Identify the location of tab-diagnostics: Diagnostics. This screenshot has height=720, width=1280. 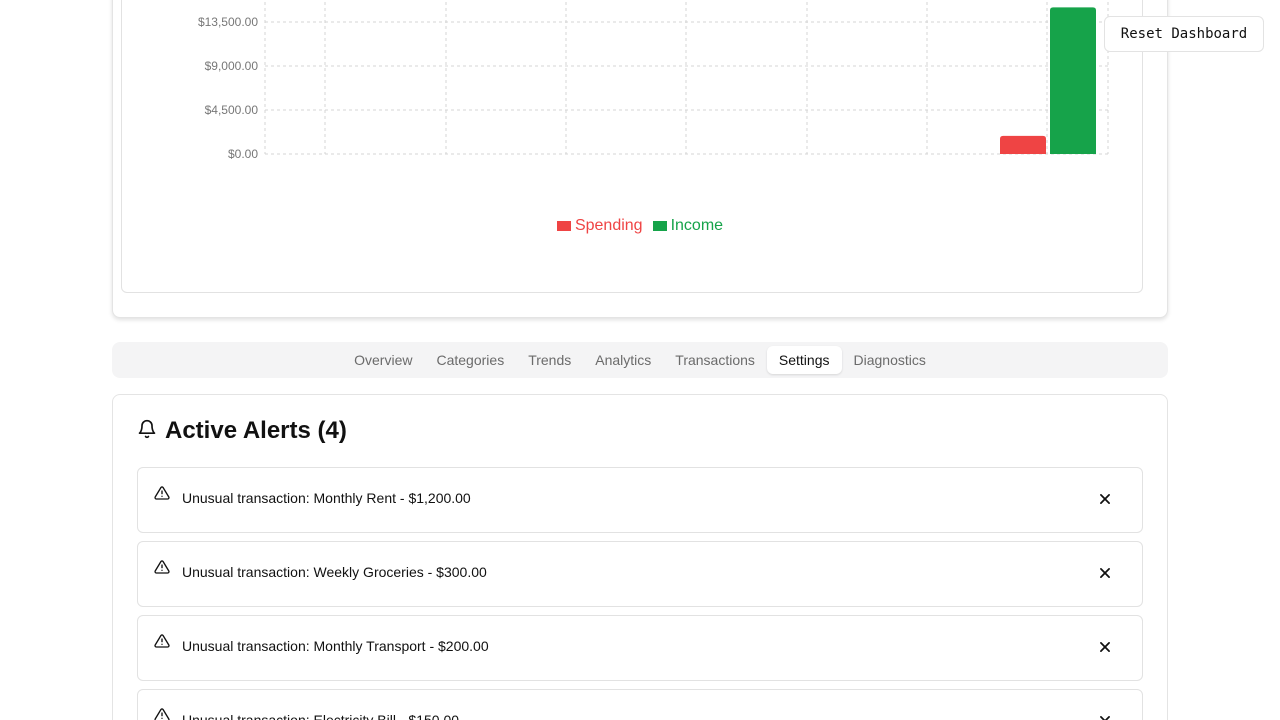
(890, 360).